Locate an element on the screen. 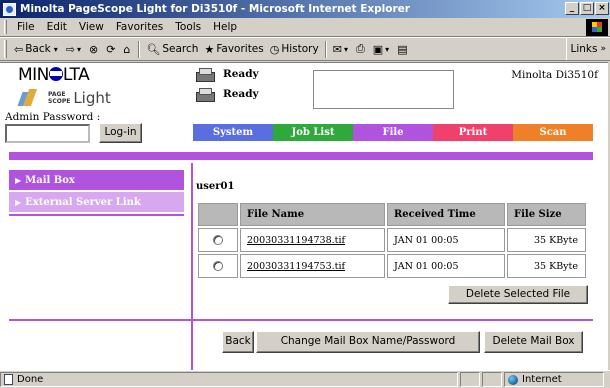  main-tabs: System Job List File Print Scan is located at coordinates (393, 132).